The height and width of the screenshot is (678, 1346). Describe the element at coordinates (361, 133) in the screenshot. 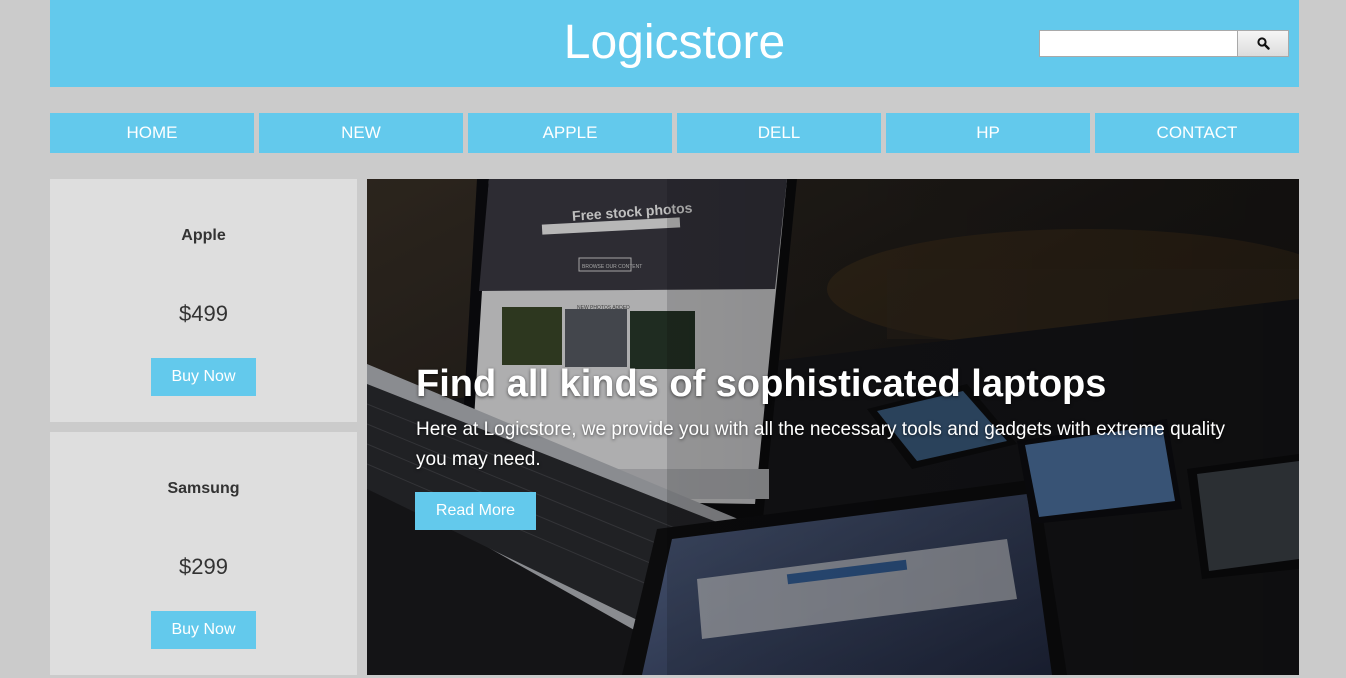

I see `nav-item-new: NEW` at that location.